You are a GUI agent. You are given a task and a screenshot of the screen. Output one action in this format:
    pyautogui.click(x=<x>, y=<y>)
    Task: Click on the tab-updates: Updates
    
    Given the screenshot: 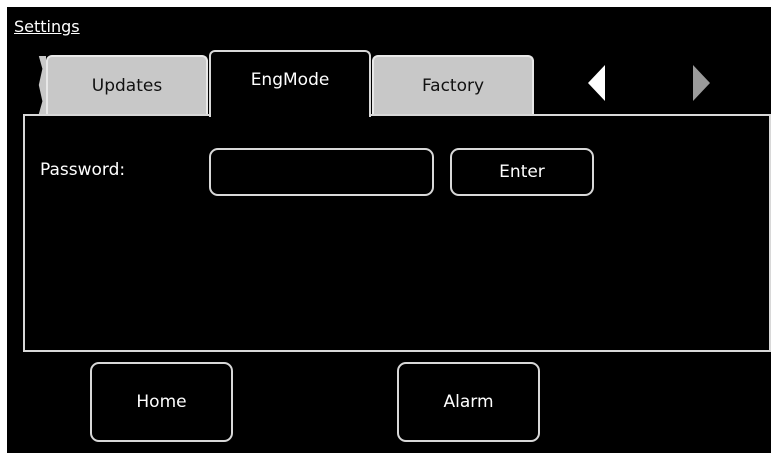 What is the action you would take?
    pyautogui.click(x=127, y=84)
    